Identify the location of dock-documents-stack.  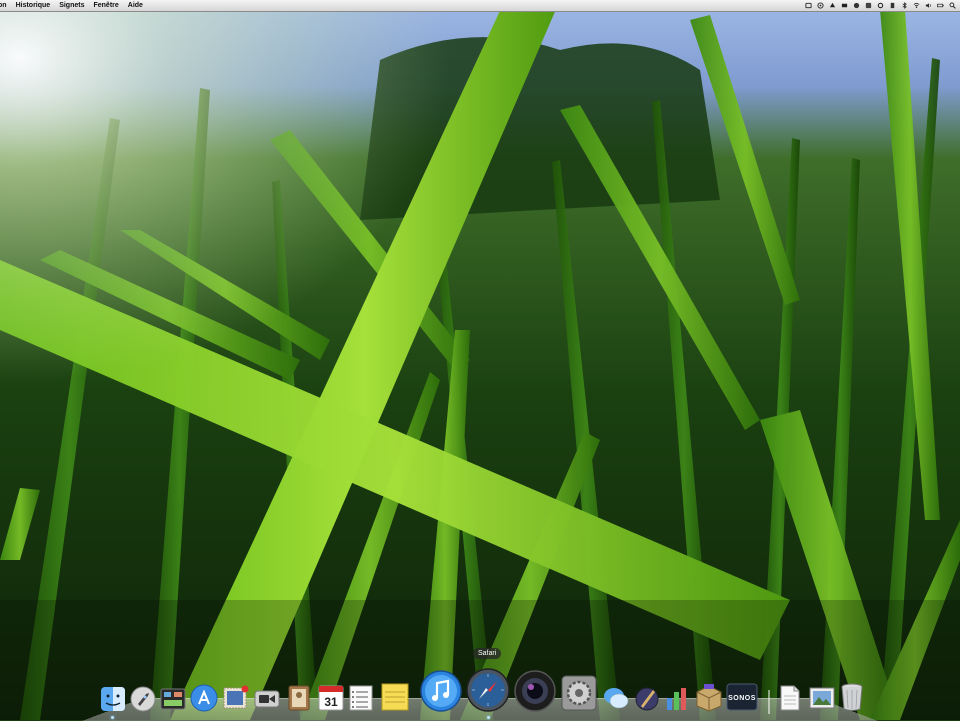
(790, 698).